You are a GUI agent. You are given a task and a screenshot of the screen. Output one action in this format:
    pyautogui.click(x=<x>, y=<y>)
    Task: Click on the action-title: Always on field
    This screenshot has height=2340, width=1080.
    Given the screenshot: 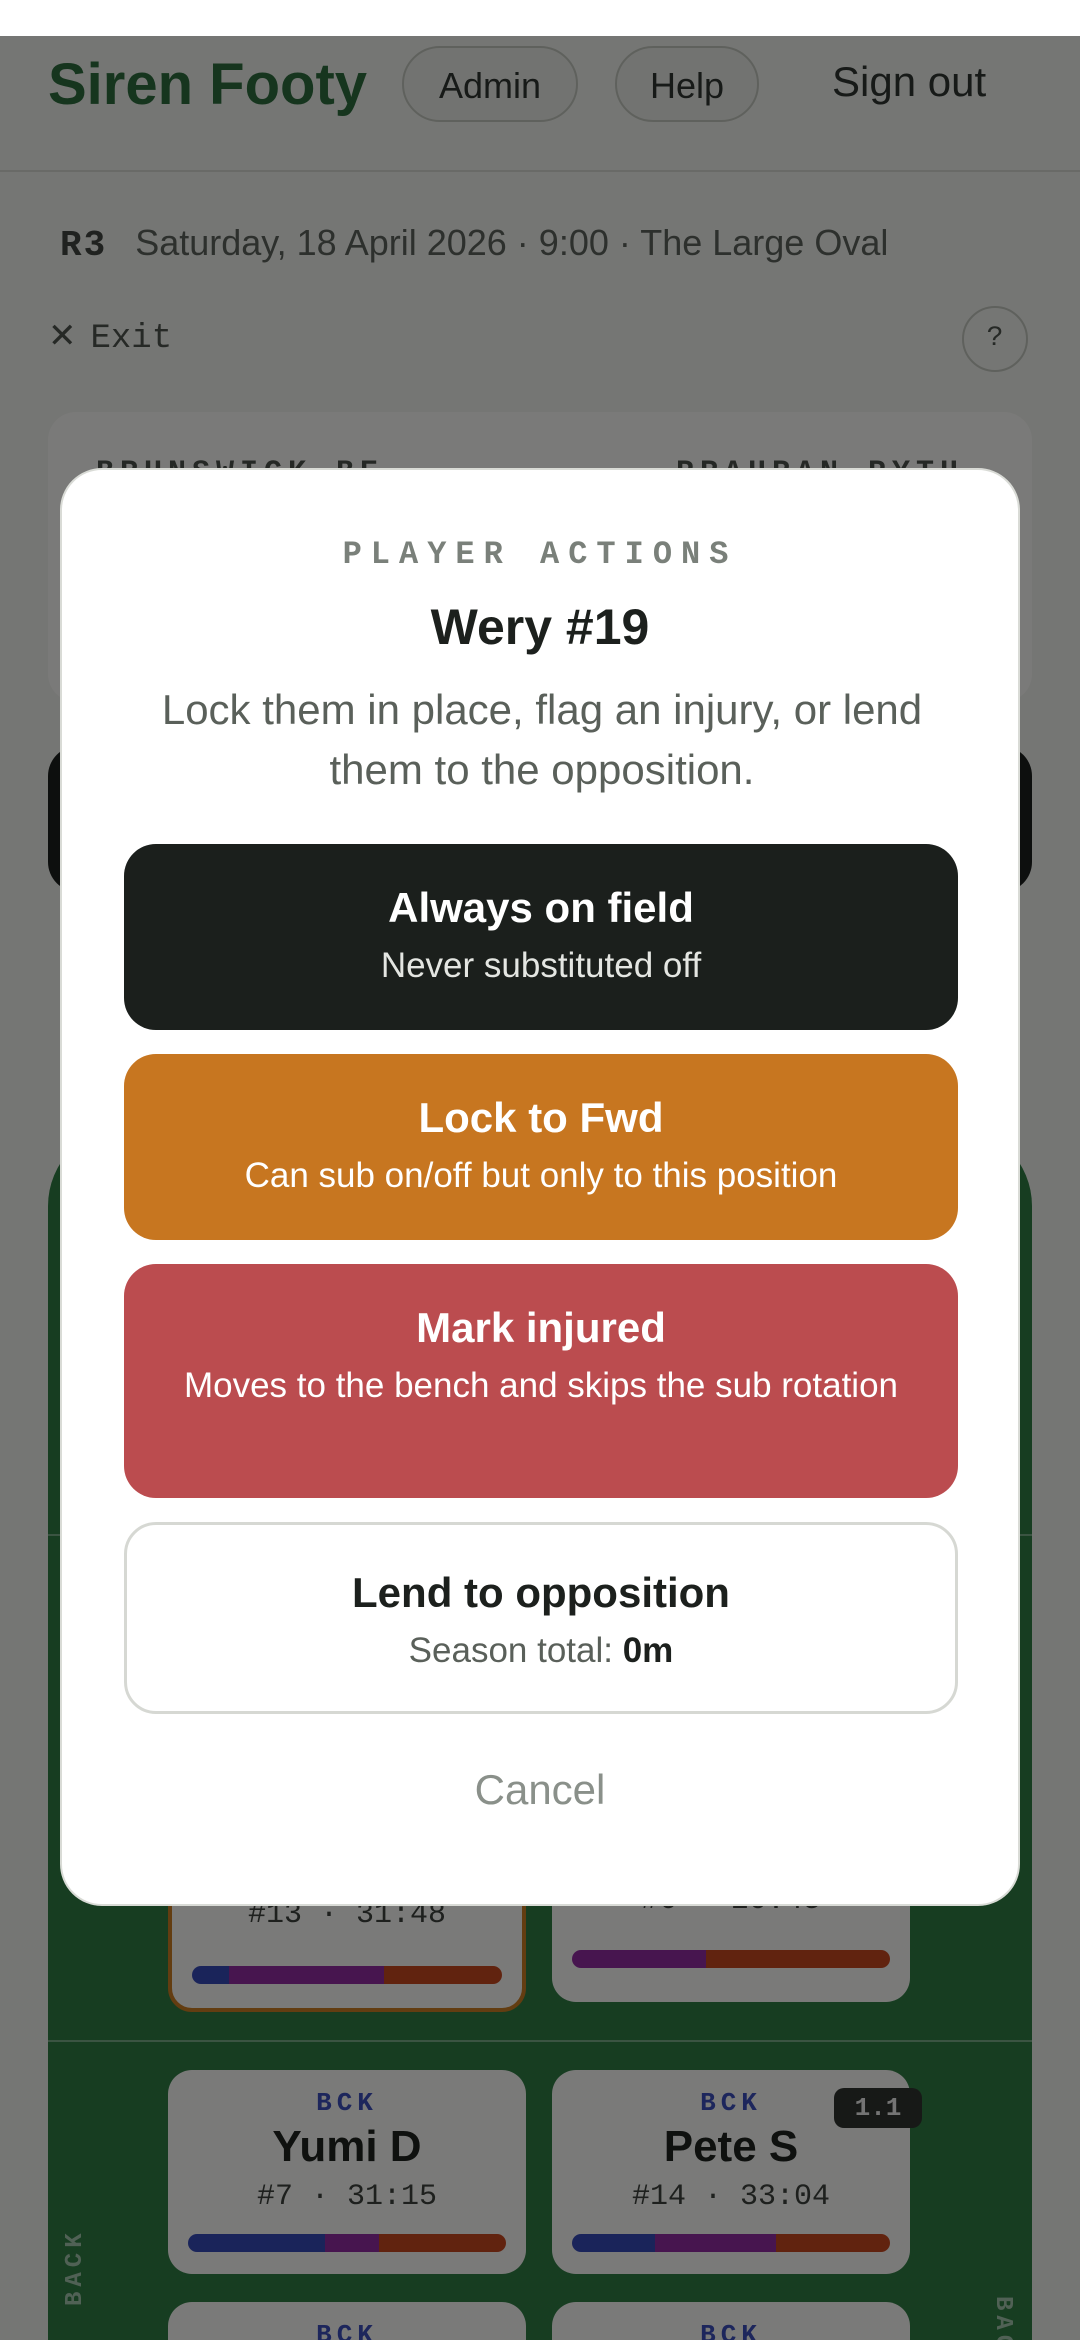 What is the action you would take?
    pyautogui.click(x=541, y=907)
    